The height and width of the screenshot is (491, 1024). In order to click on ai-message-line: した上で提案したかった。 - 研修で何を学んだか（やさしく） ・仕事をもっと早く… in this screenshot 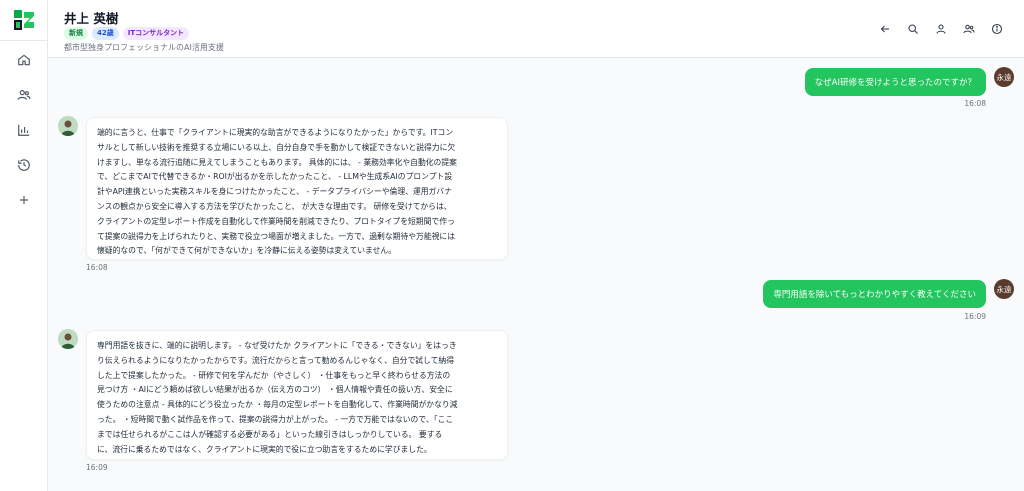, I will do `click(274, 375)`.